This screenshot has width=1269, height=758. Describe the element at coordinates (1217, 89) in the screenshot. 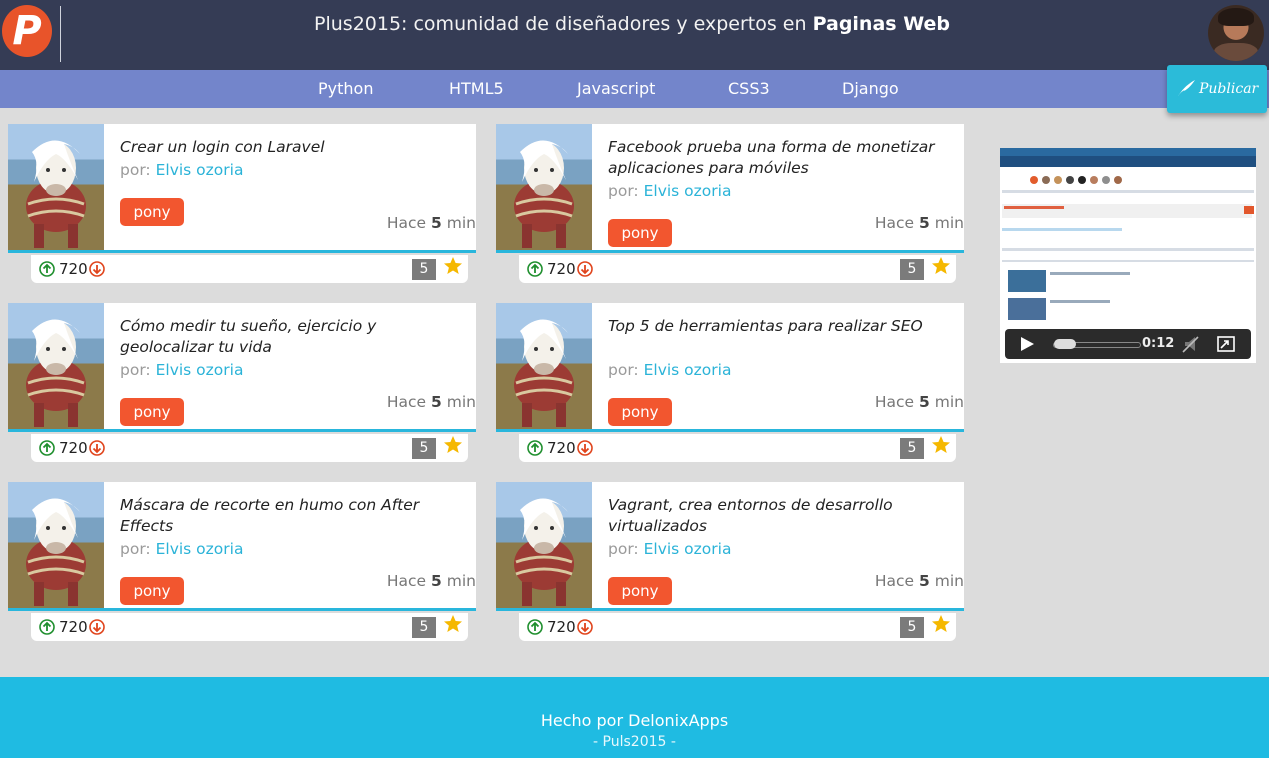

I see `publish-button: Publicar` at that location.